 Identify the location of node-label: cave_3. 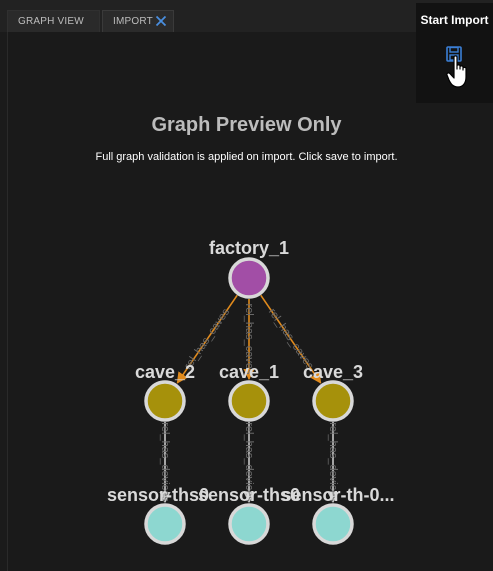
(333, 372).